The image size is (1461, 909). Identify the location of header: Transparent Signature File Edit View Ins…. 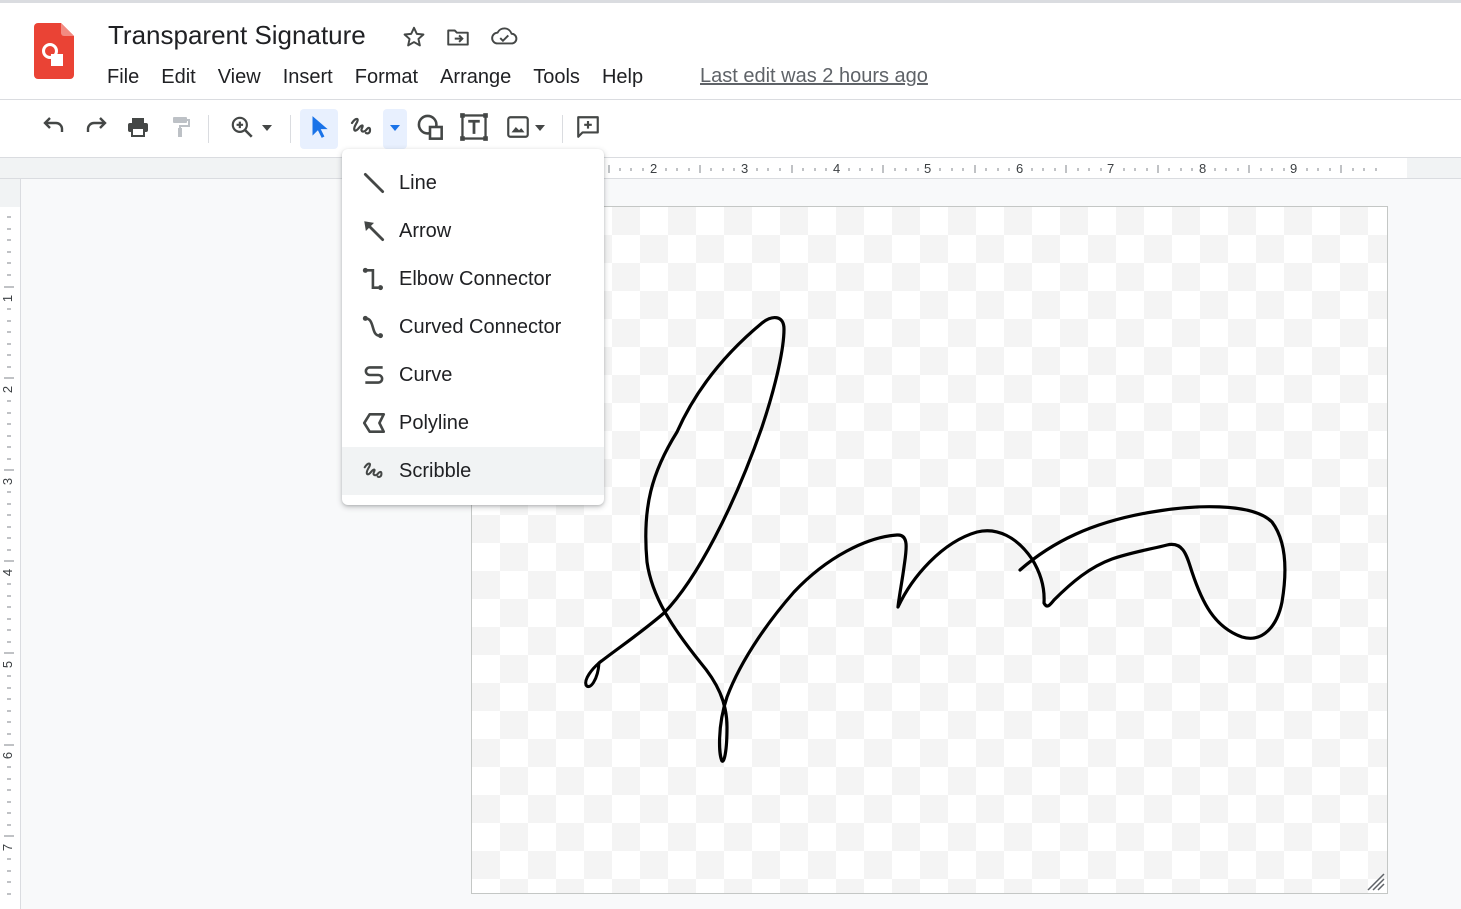
(730, 51).